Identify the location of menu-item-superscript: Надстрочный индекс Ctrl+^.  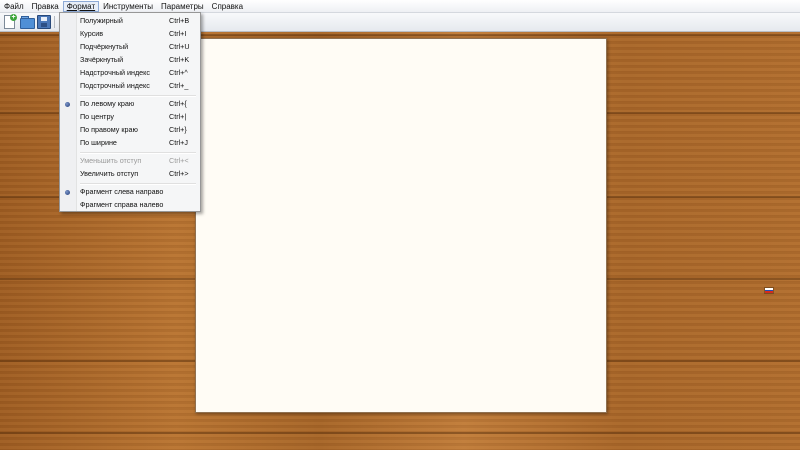
(130, 73).